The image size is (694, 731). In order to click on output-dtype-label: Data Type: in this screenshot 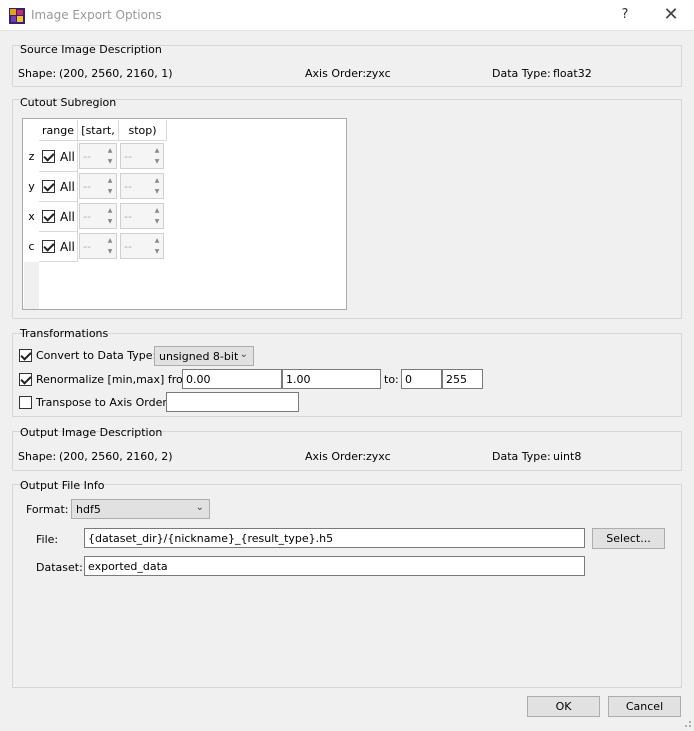, I will do `click(521, 456)`.